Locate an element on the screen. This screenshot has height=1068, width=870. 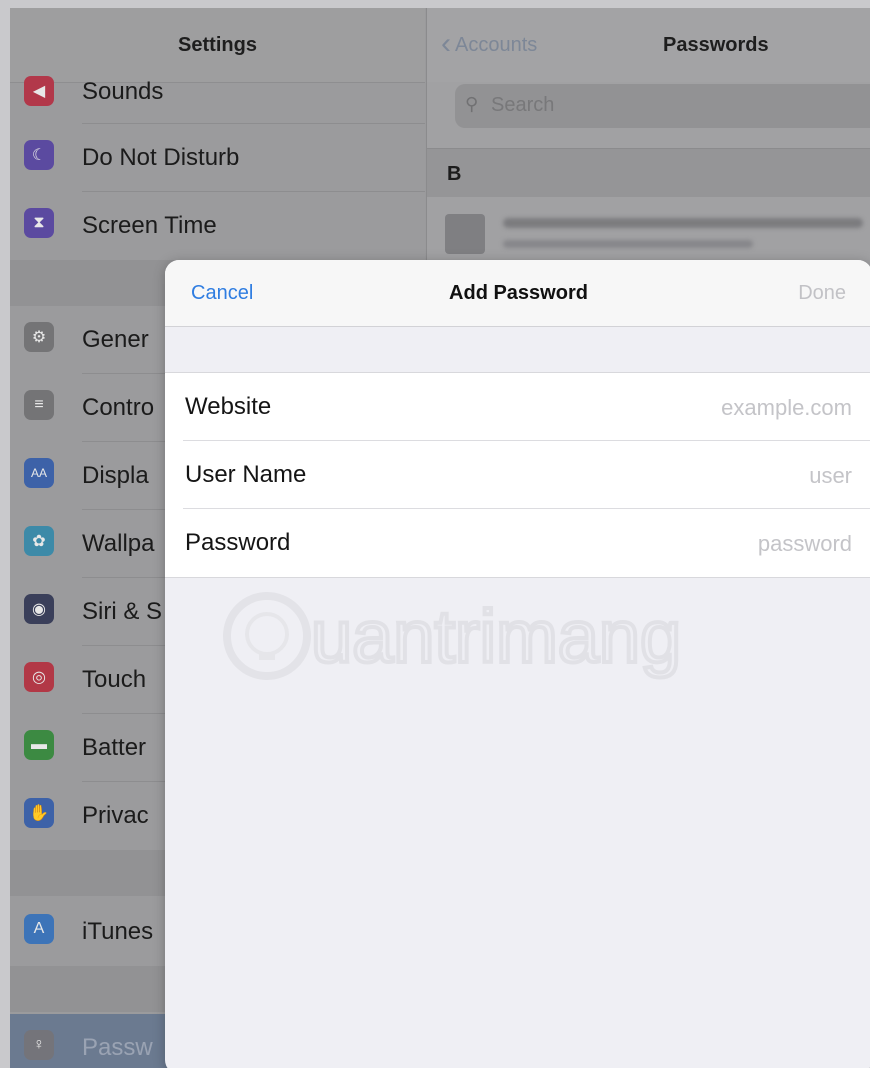
password-row: Password is located at coordinates (517, 543).